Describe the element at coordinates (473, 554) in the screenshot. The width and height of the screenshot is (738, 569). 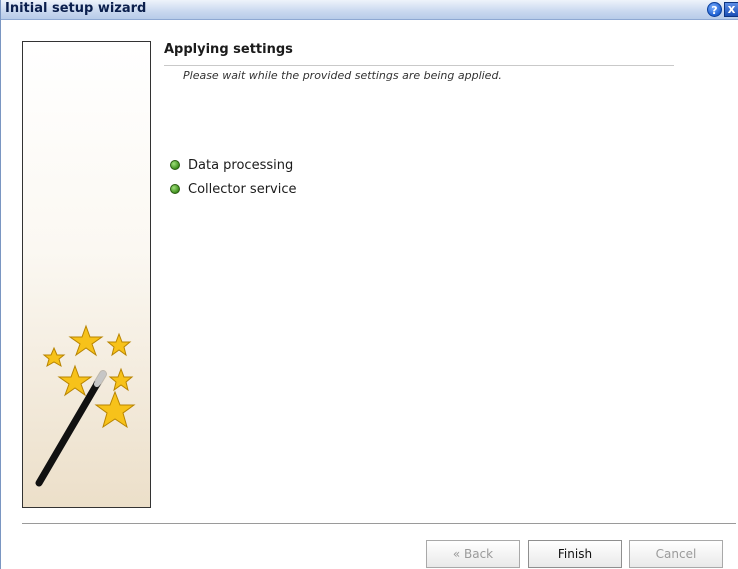
I see `back-button: « Back` at that location.